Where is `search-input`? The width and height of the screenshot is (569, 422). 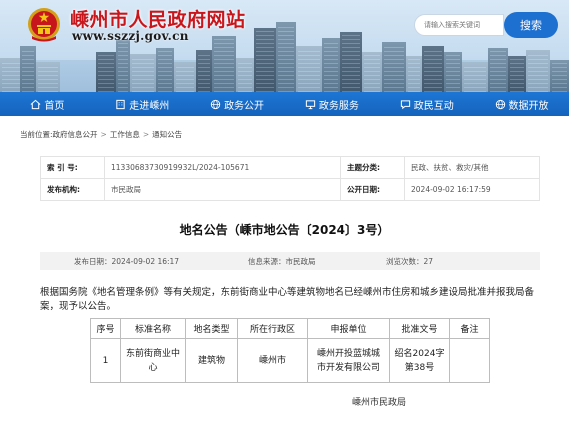 search-input is located at coordinates (459, 25).